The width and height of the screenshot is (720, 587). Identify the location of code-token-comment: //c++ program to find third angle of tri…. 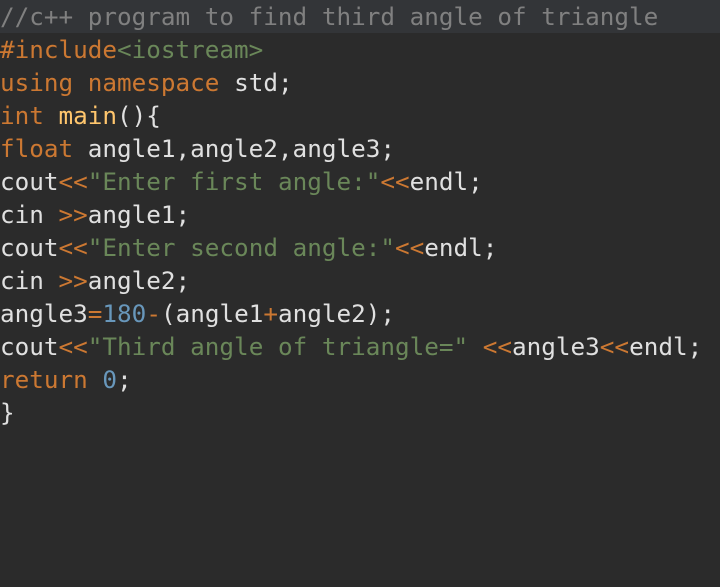
(329, 16).